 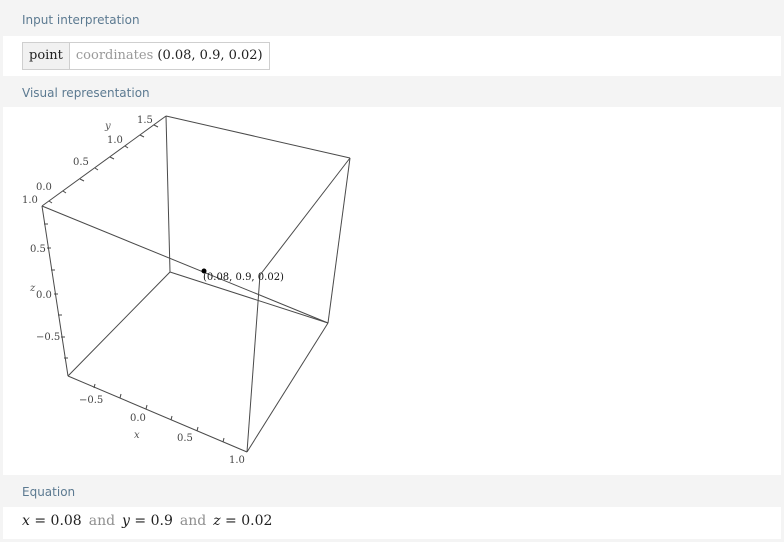 What do you see at coordinates (107, 126) in the screenshot?
I see `y-axis-label: y` at bounding box center [107, 126].